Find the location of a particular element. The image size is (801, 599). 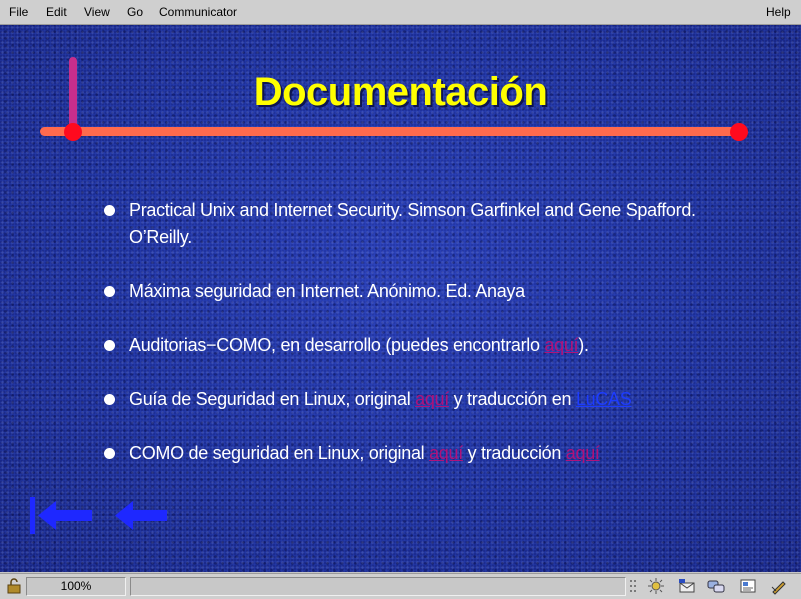

link-como-traduccion-aqui: aquí is located at coordinates (583, 453).